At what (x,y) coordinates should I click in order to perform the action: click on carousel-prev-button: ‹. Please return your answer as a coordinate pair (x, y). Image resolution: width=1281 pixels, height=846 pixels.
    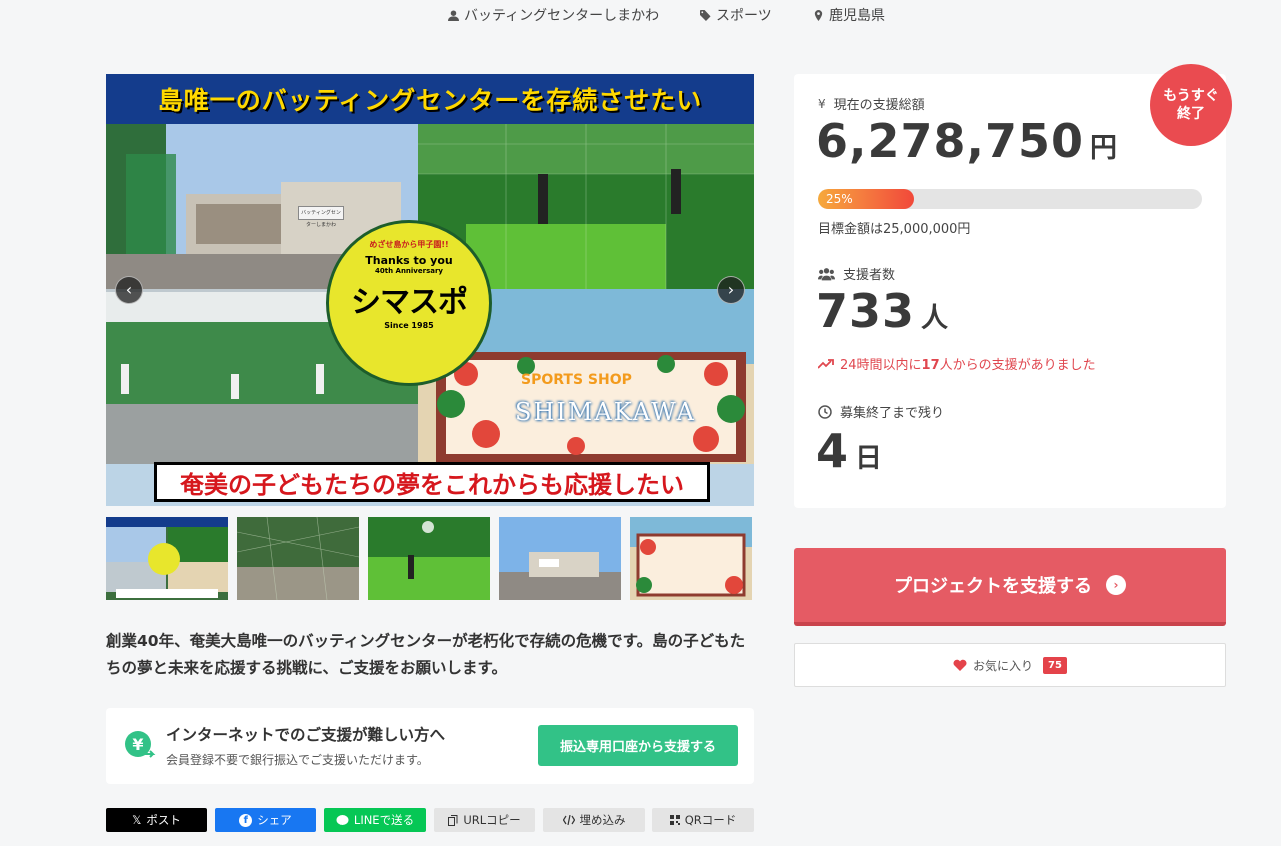
    Looking at the image, I should click on (129, 290).